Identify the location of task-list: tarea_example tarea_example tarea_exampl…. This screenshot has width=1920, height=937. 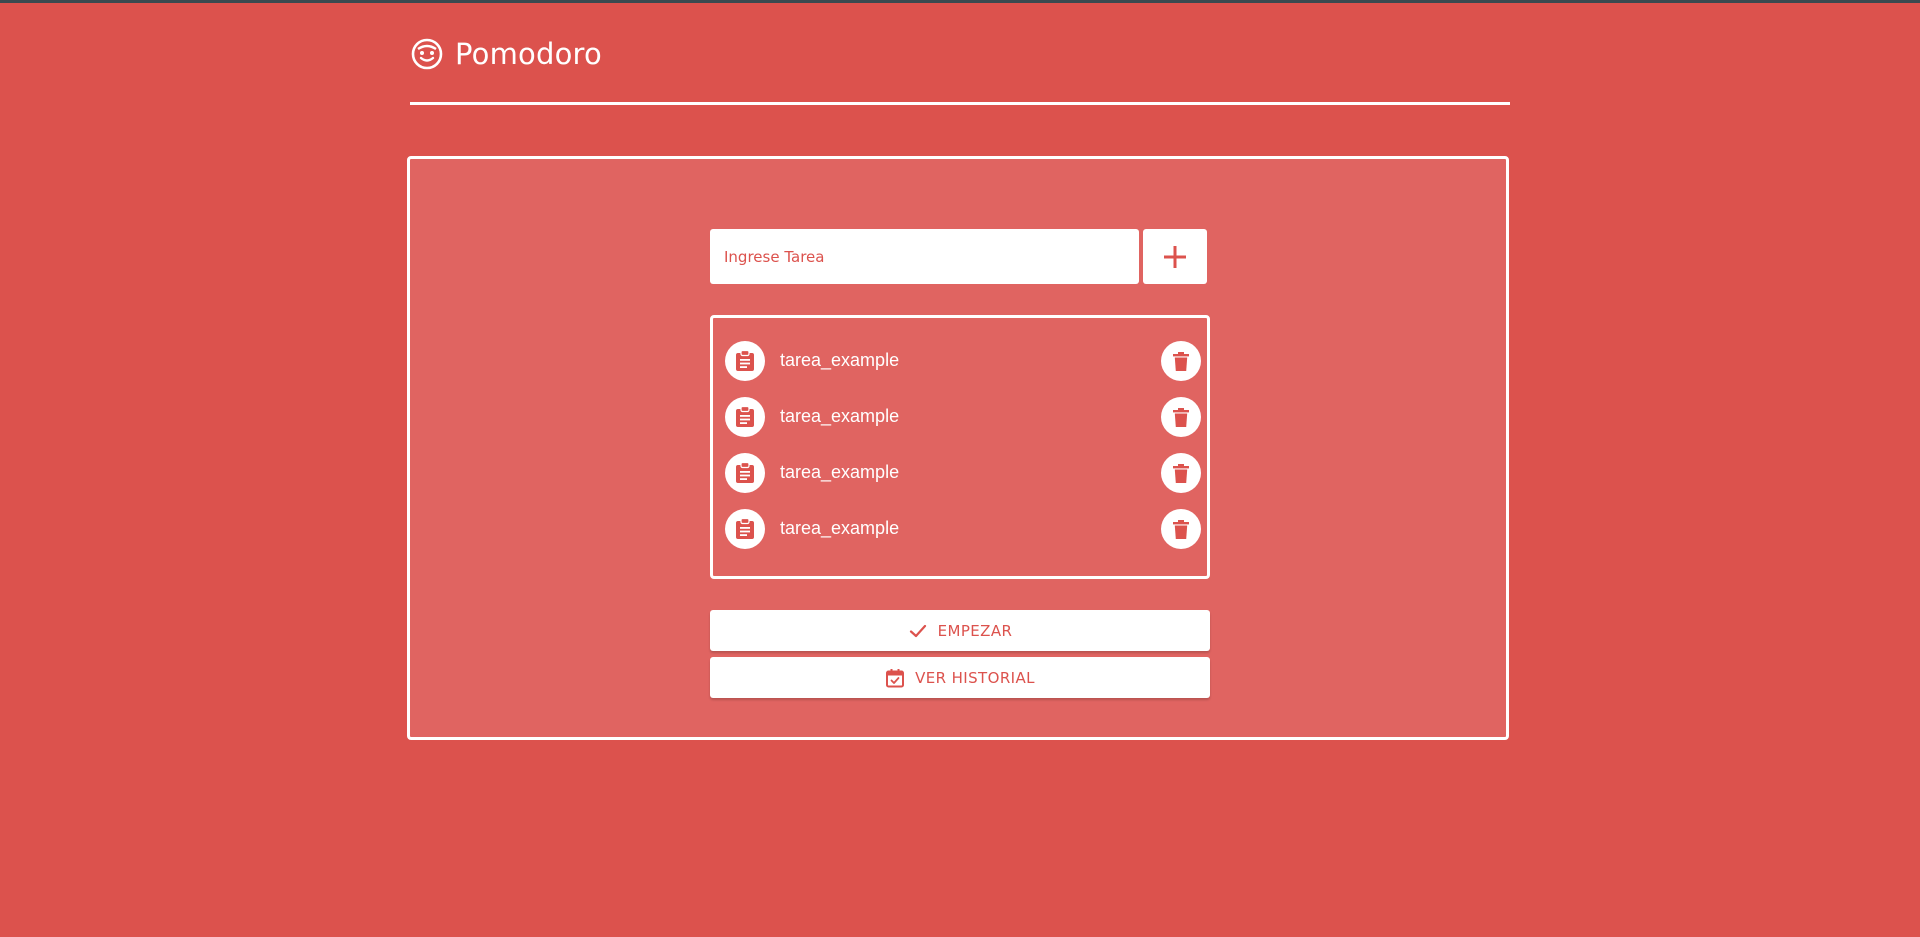
(960, 447).